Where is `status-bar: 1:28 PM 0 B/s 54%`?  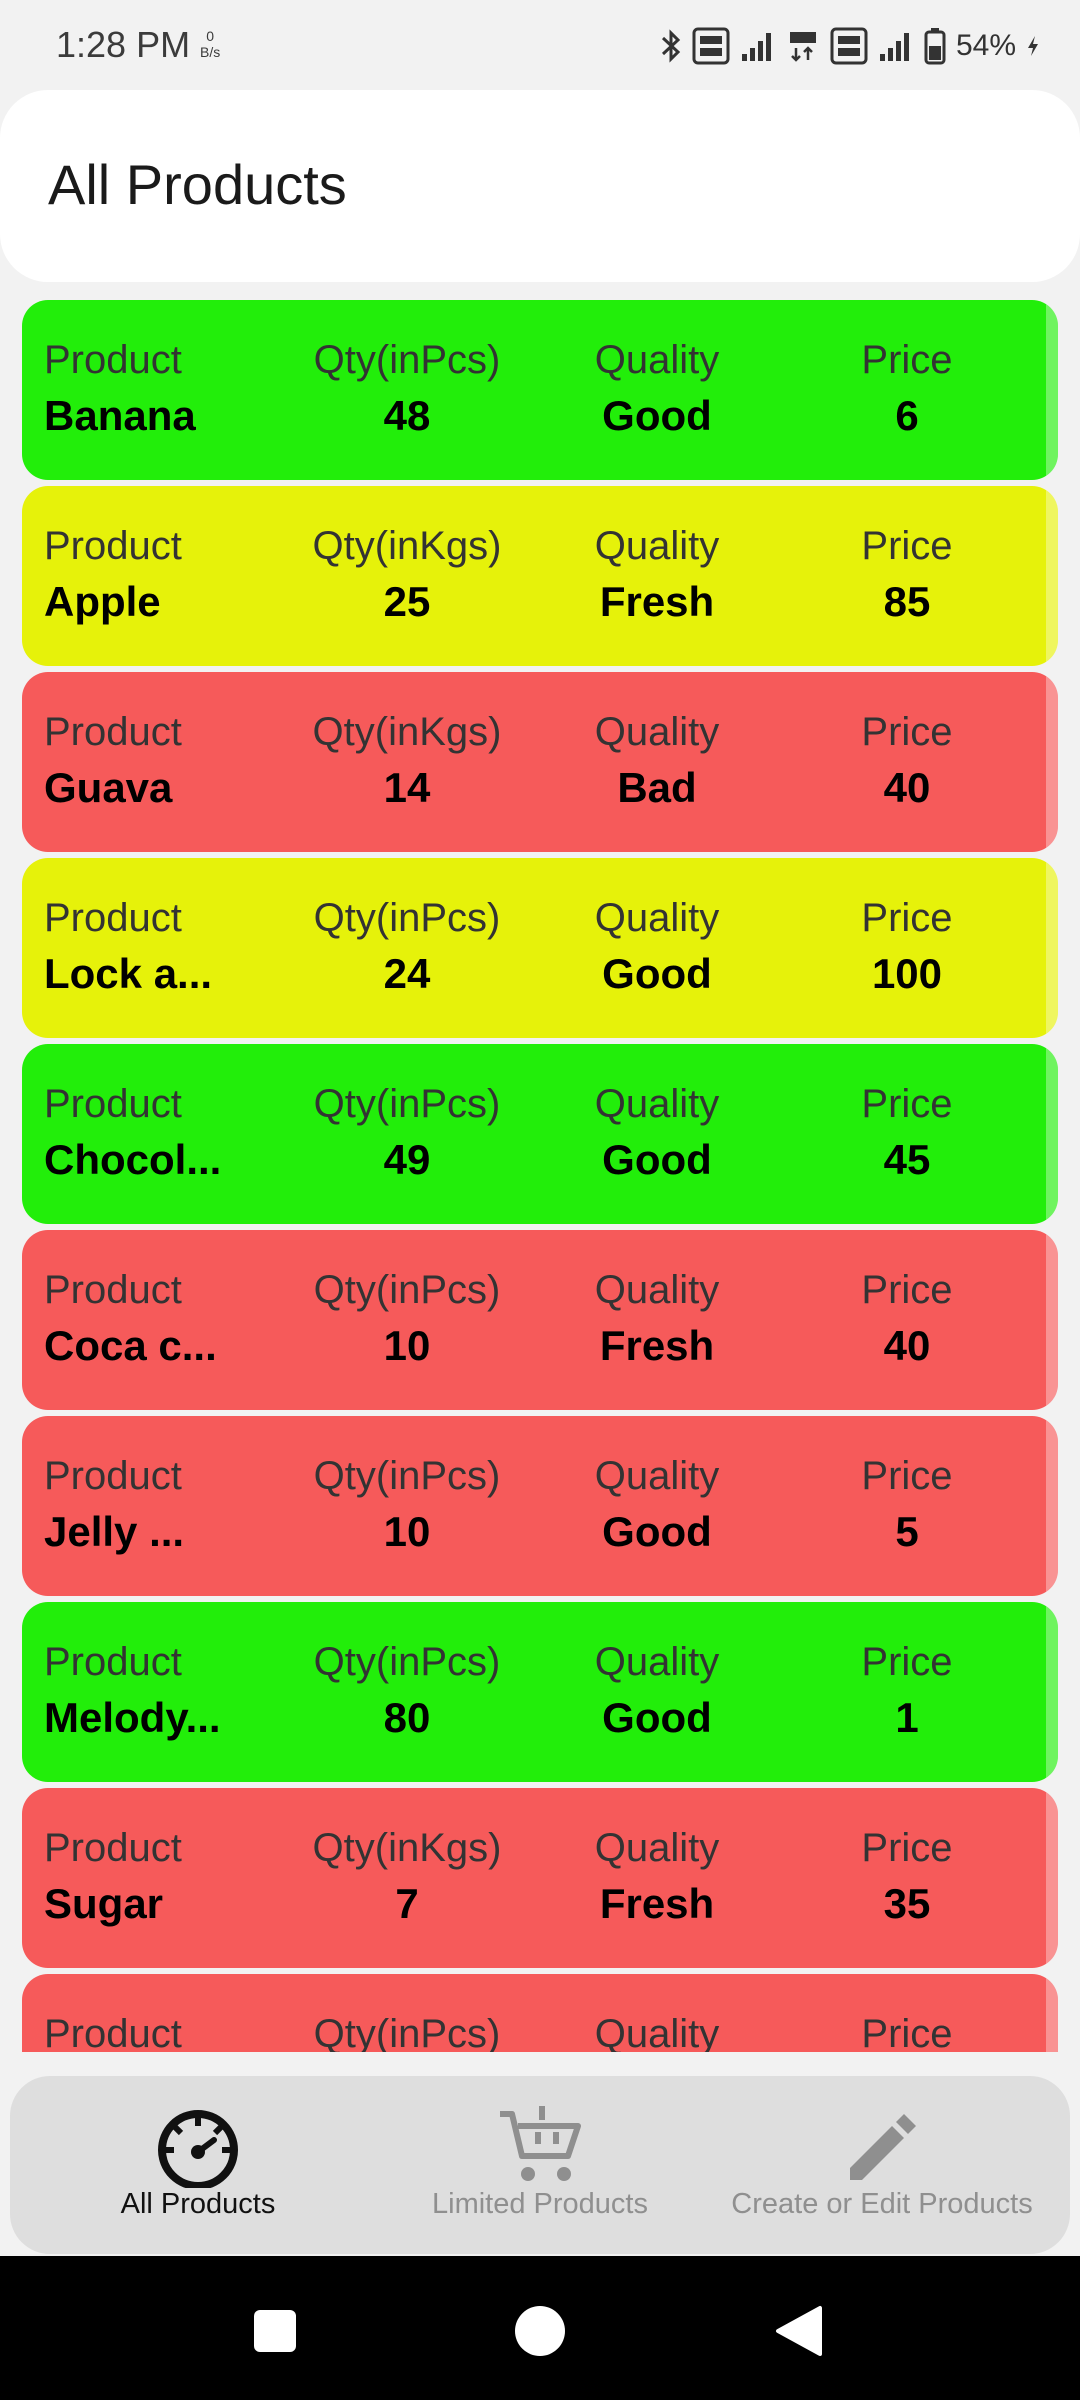 status-bar: 1:28 PM 0 B/s 54% is located at coordinates (540, 46).